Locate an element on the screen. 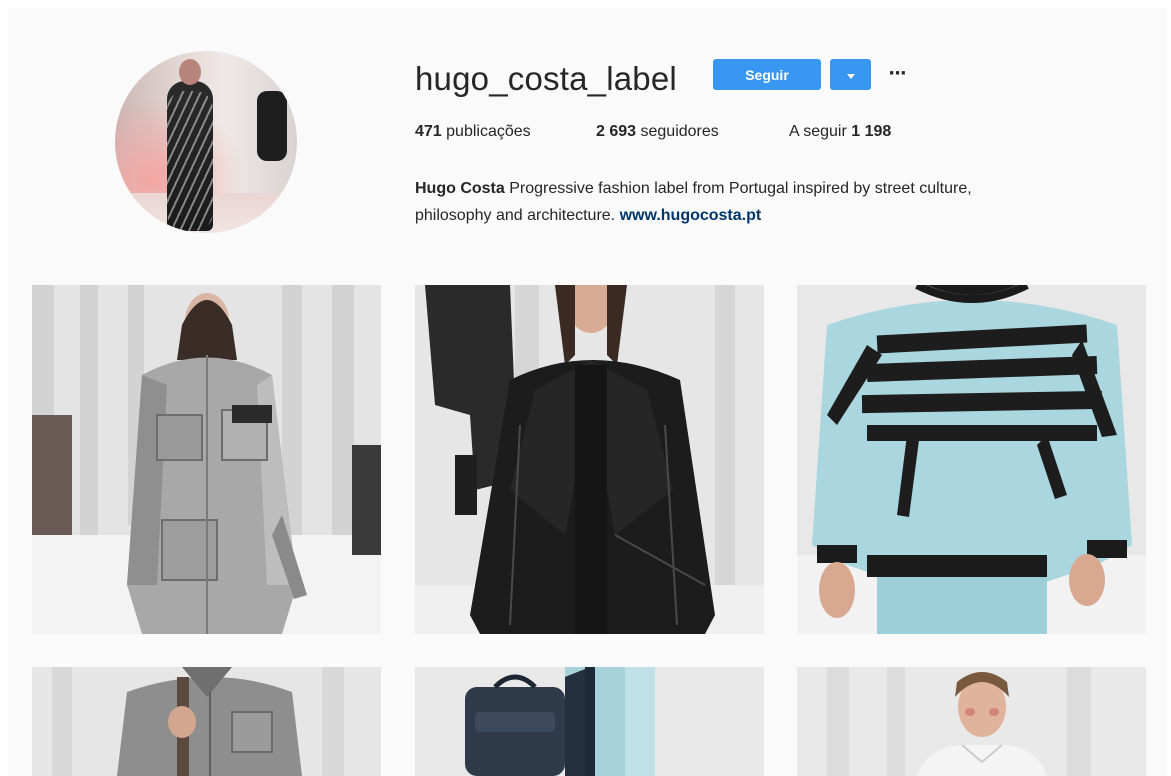 The image size is (1171, 776). follow-button: Seguir is located at coordinates (767, 74).